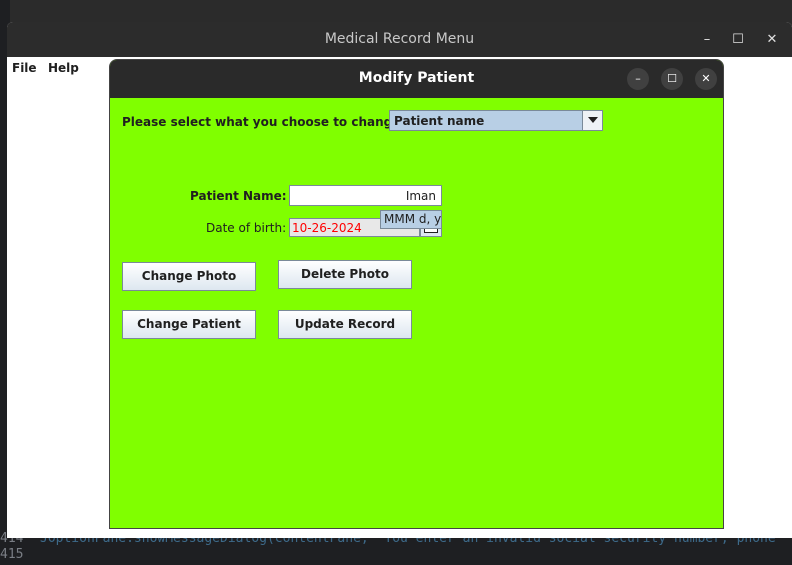  Describe the element at coordinates (63, 68) in the screenshot. I see `menu-help: Help` at that location.